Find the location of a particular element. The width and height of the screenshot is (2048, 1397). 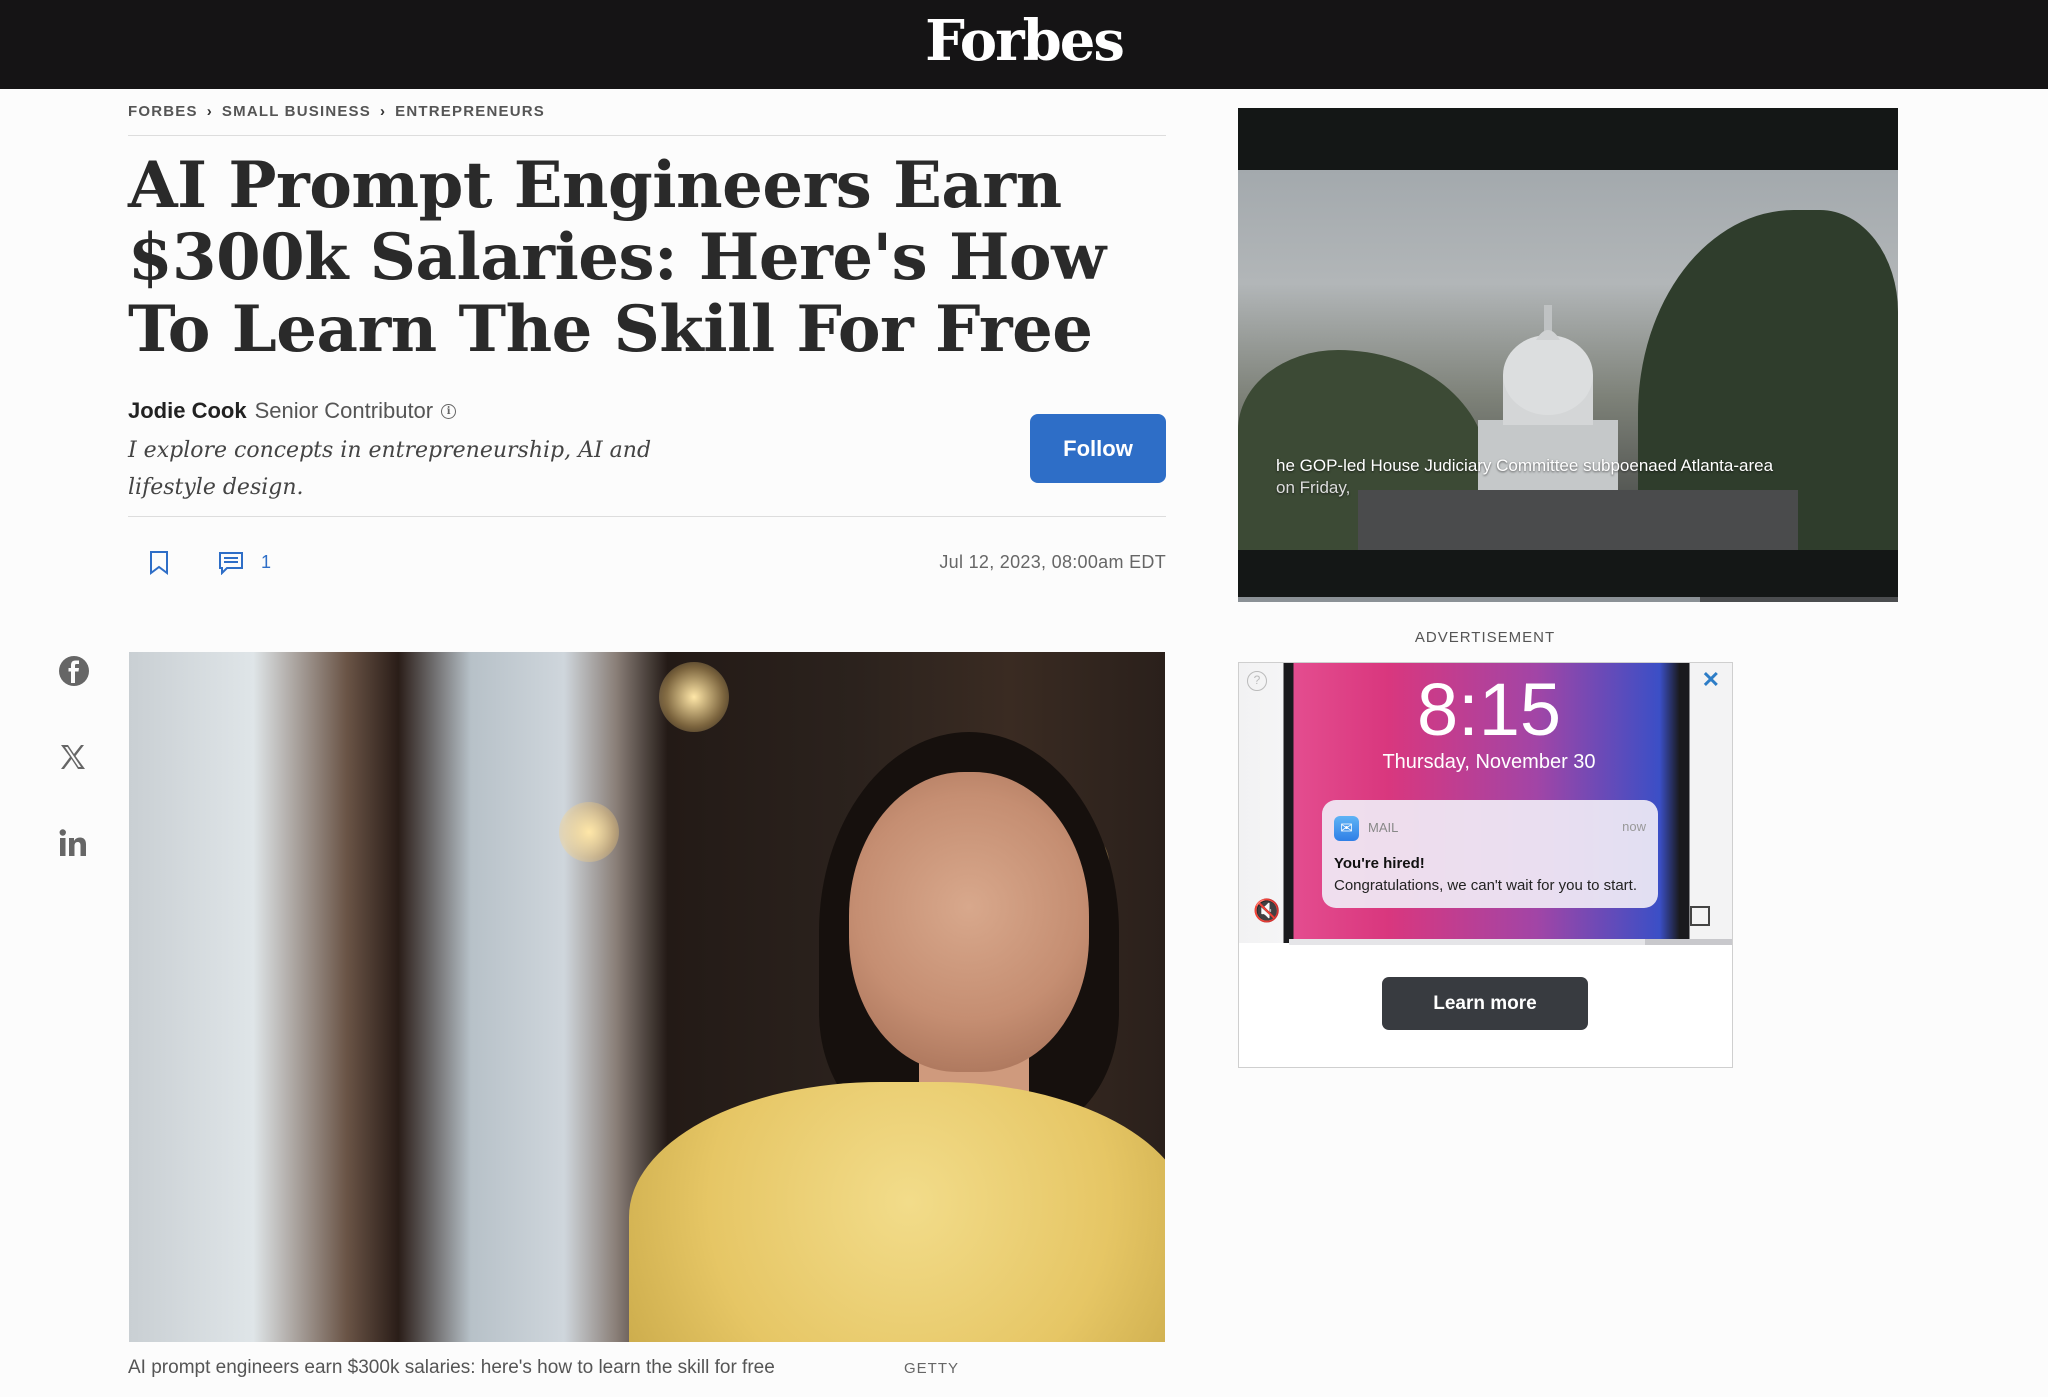

facebook-icon is located at coordinates (74, 673).